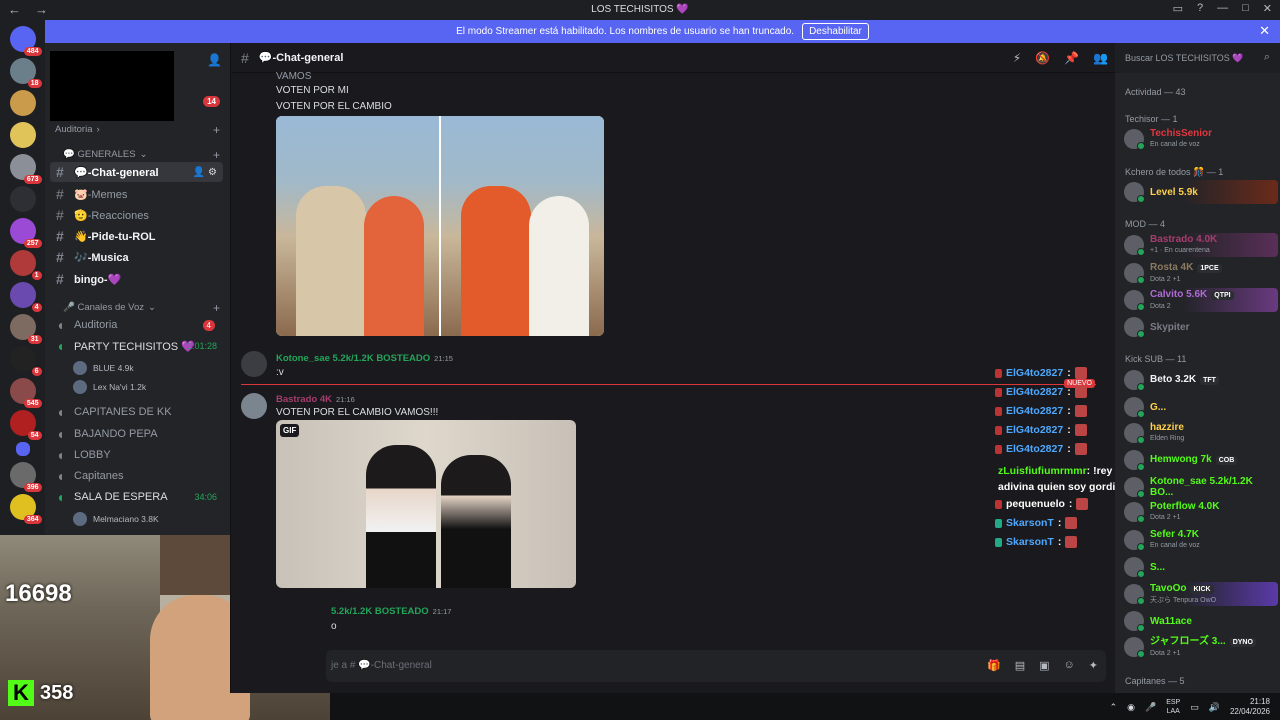 Image resolution: width=1280 pixels, height=720 pixels. I want to click on member-item: hazzire Elden Ring, so click(1199, 433).